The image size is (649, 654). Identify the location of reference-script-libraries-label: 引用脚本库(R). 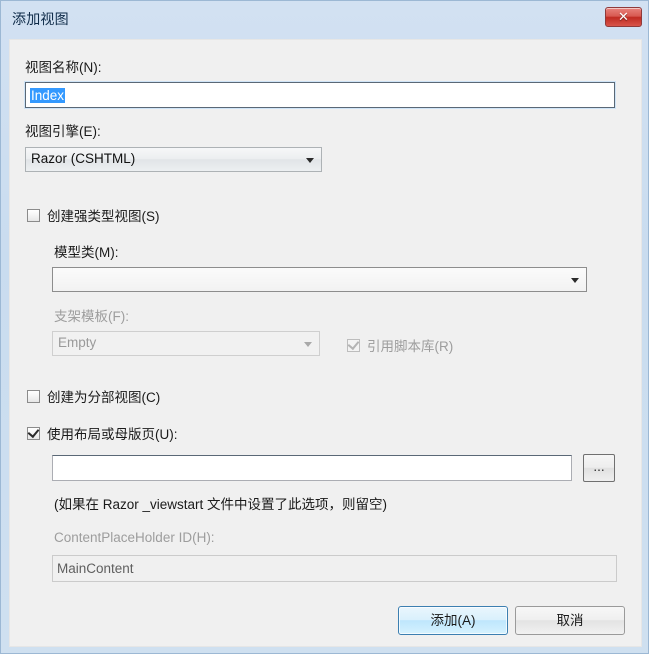
(410, 346).